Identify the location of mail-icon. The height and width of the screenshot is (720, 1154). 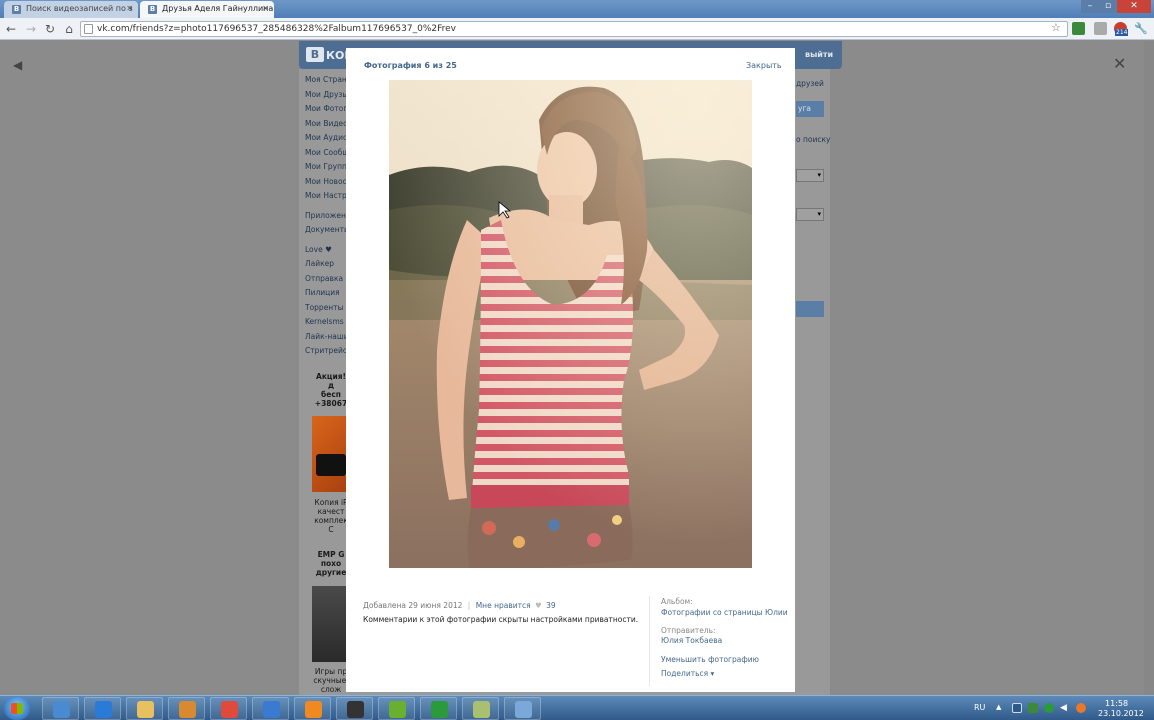
(271, 709).